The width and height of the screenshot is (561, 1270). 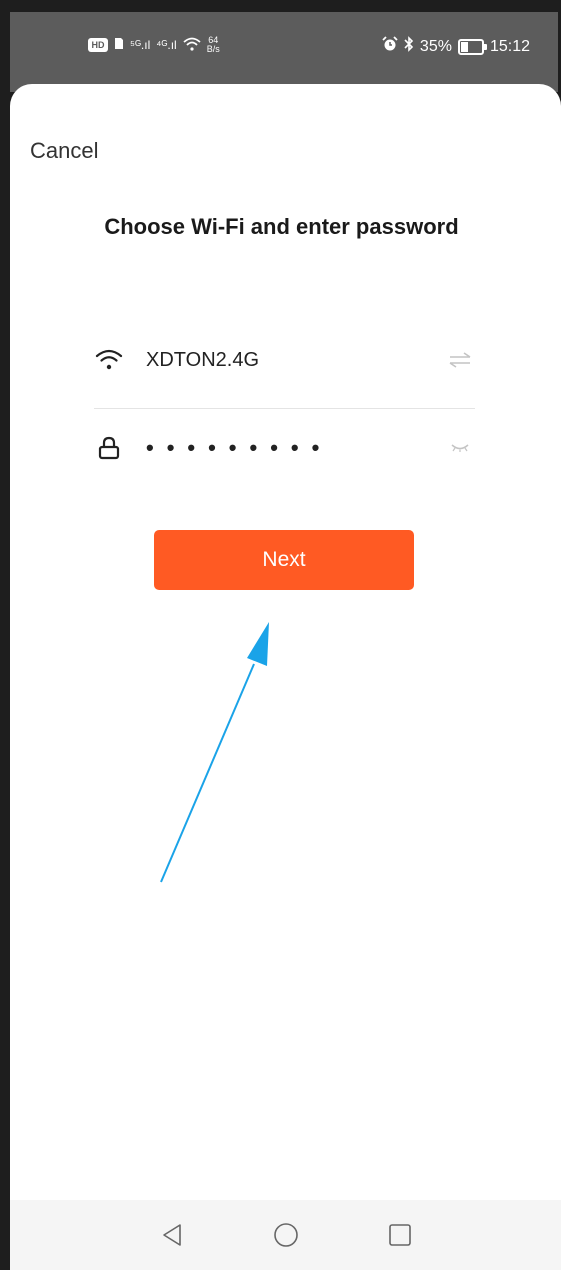 I want to click on alarm-icon, so click(x=390, y=46).